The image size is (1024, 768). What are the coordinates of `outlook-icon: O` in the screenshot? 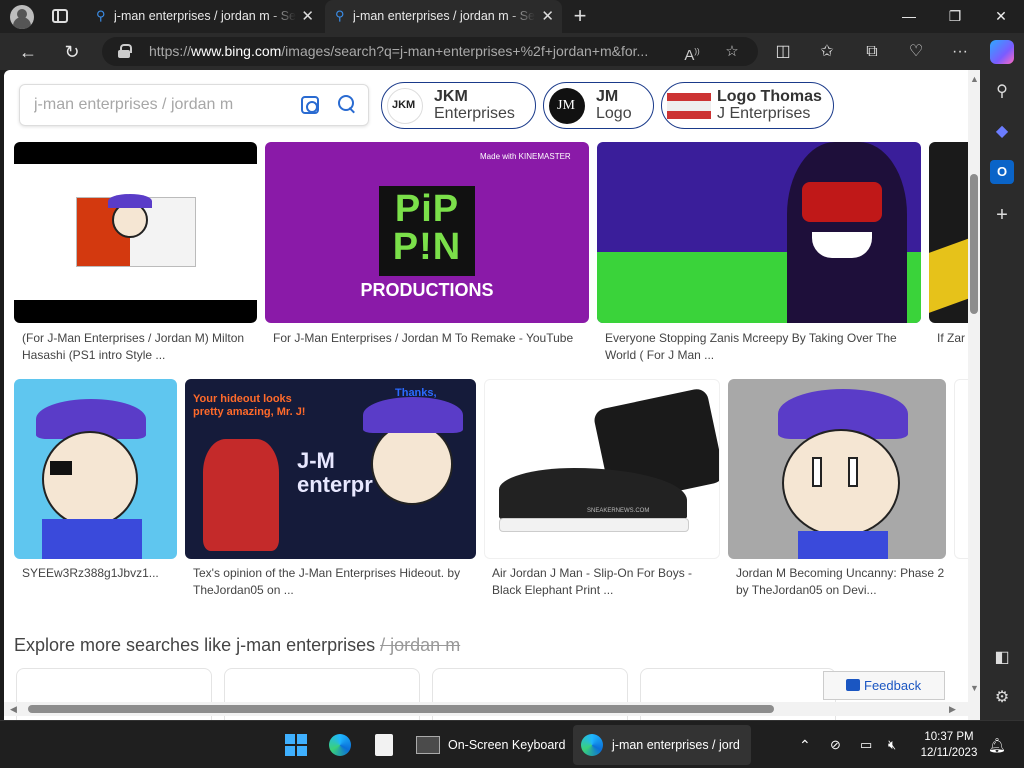 It's located at (1002, 172).